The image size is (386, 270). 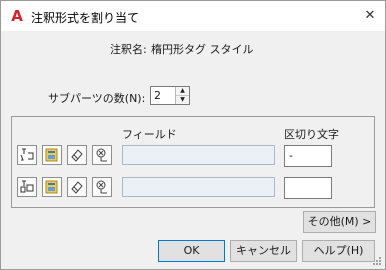 I want to click on text-subpart-icon, so click(x=27, y=154).